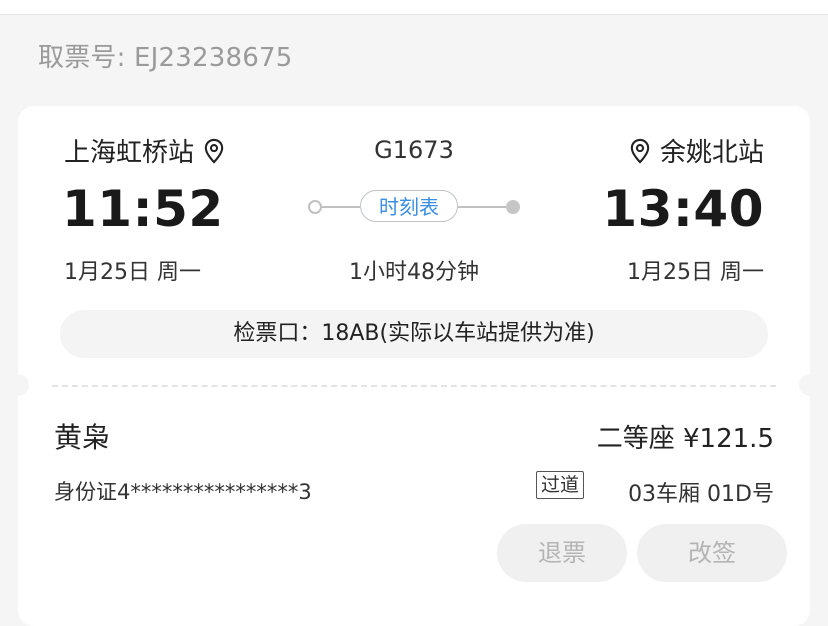  Describe the element at coordinates (810, 385) in the screenshot. I see `ticket-notch-right` at that location.